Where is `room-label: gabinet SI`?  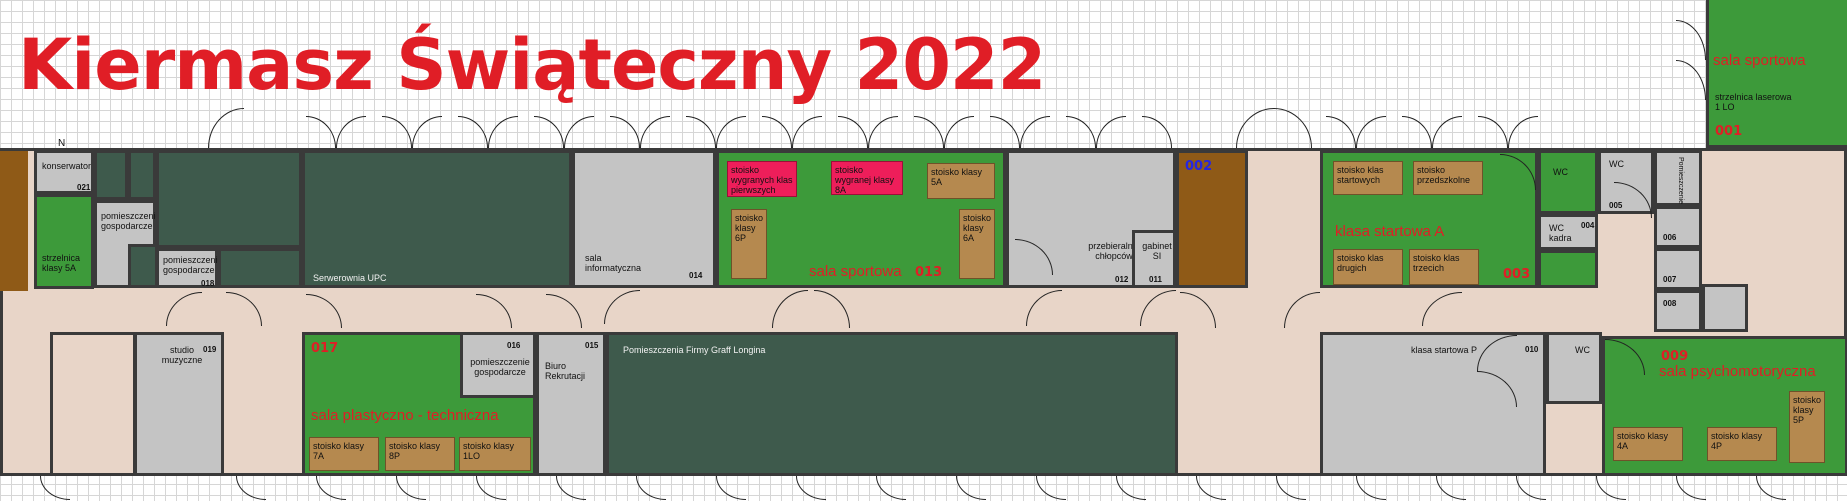
room-label: gabinet SI is located at coordinates (1157, 251).